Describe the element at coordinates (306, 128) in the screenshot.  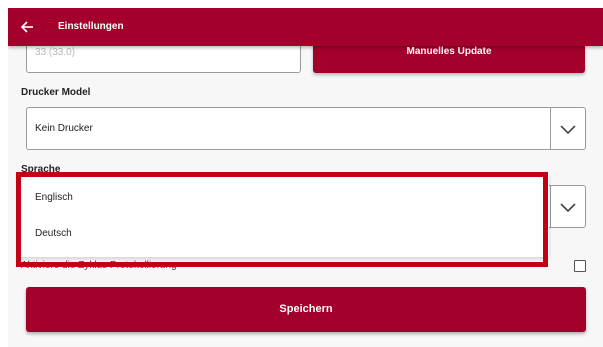
I see `printer-model-select: Kein Drucker` at that location.